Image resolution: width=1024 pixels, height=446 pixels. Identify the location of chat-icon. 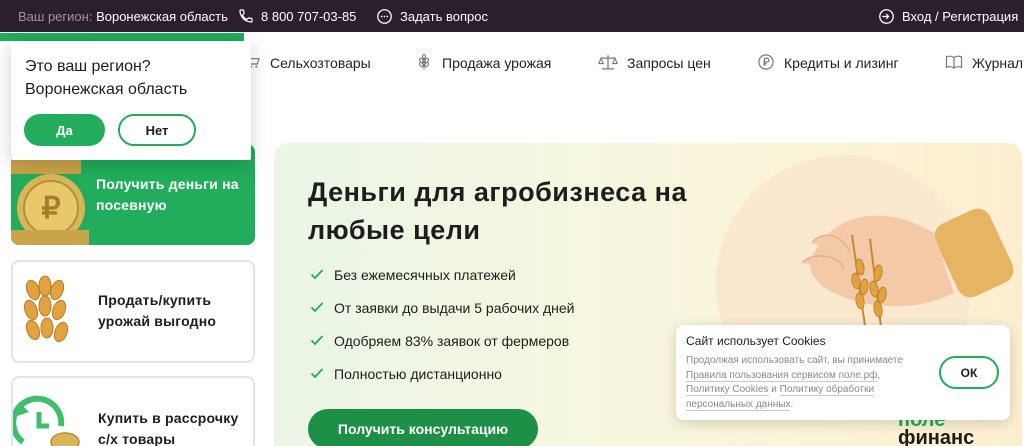
(384, 16).